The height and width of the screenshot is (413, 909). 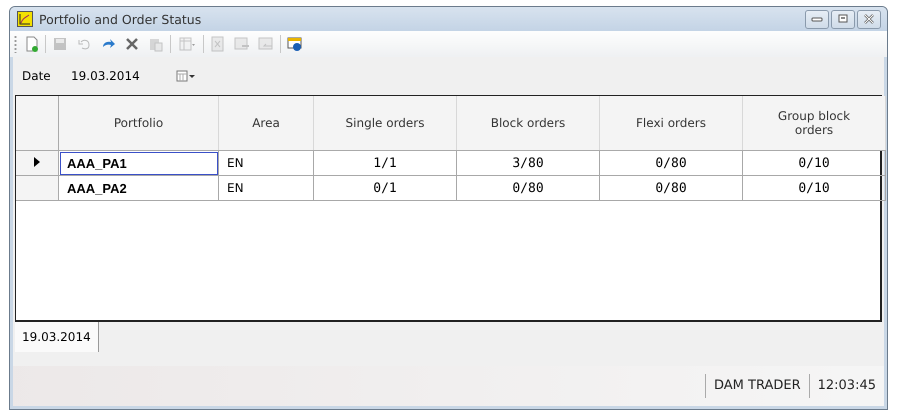 I want to click on maximize-icon, so click(x=843, y=19).